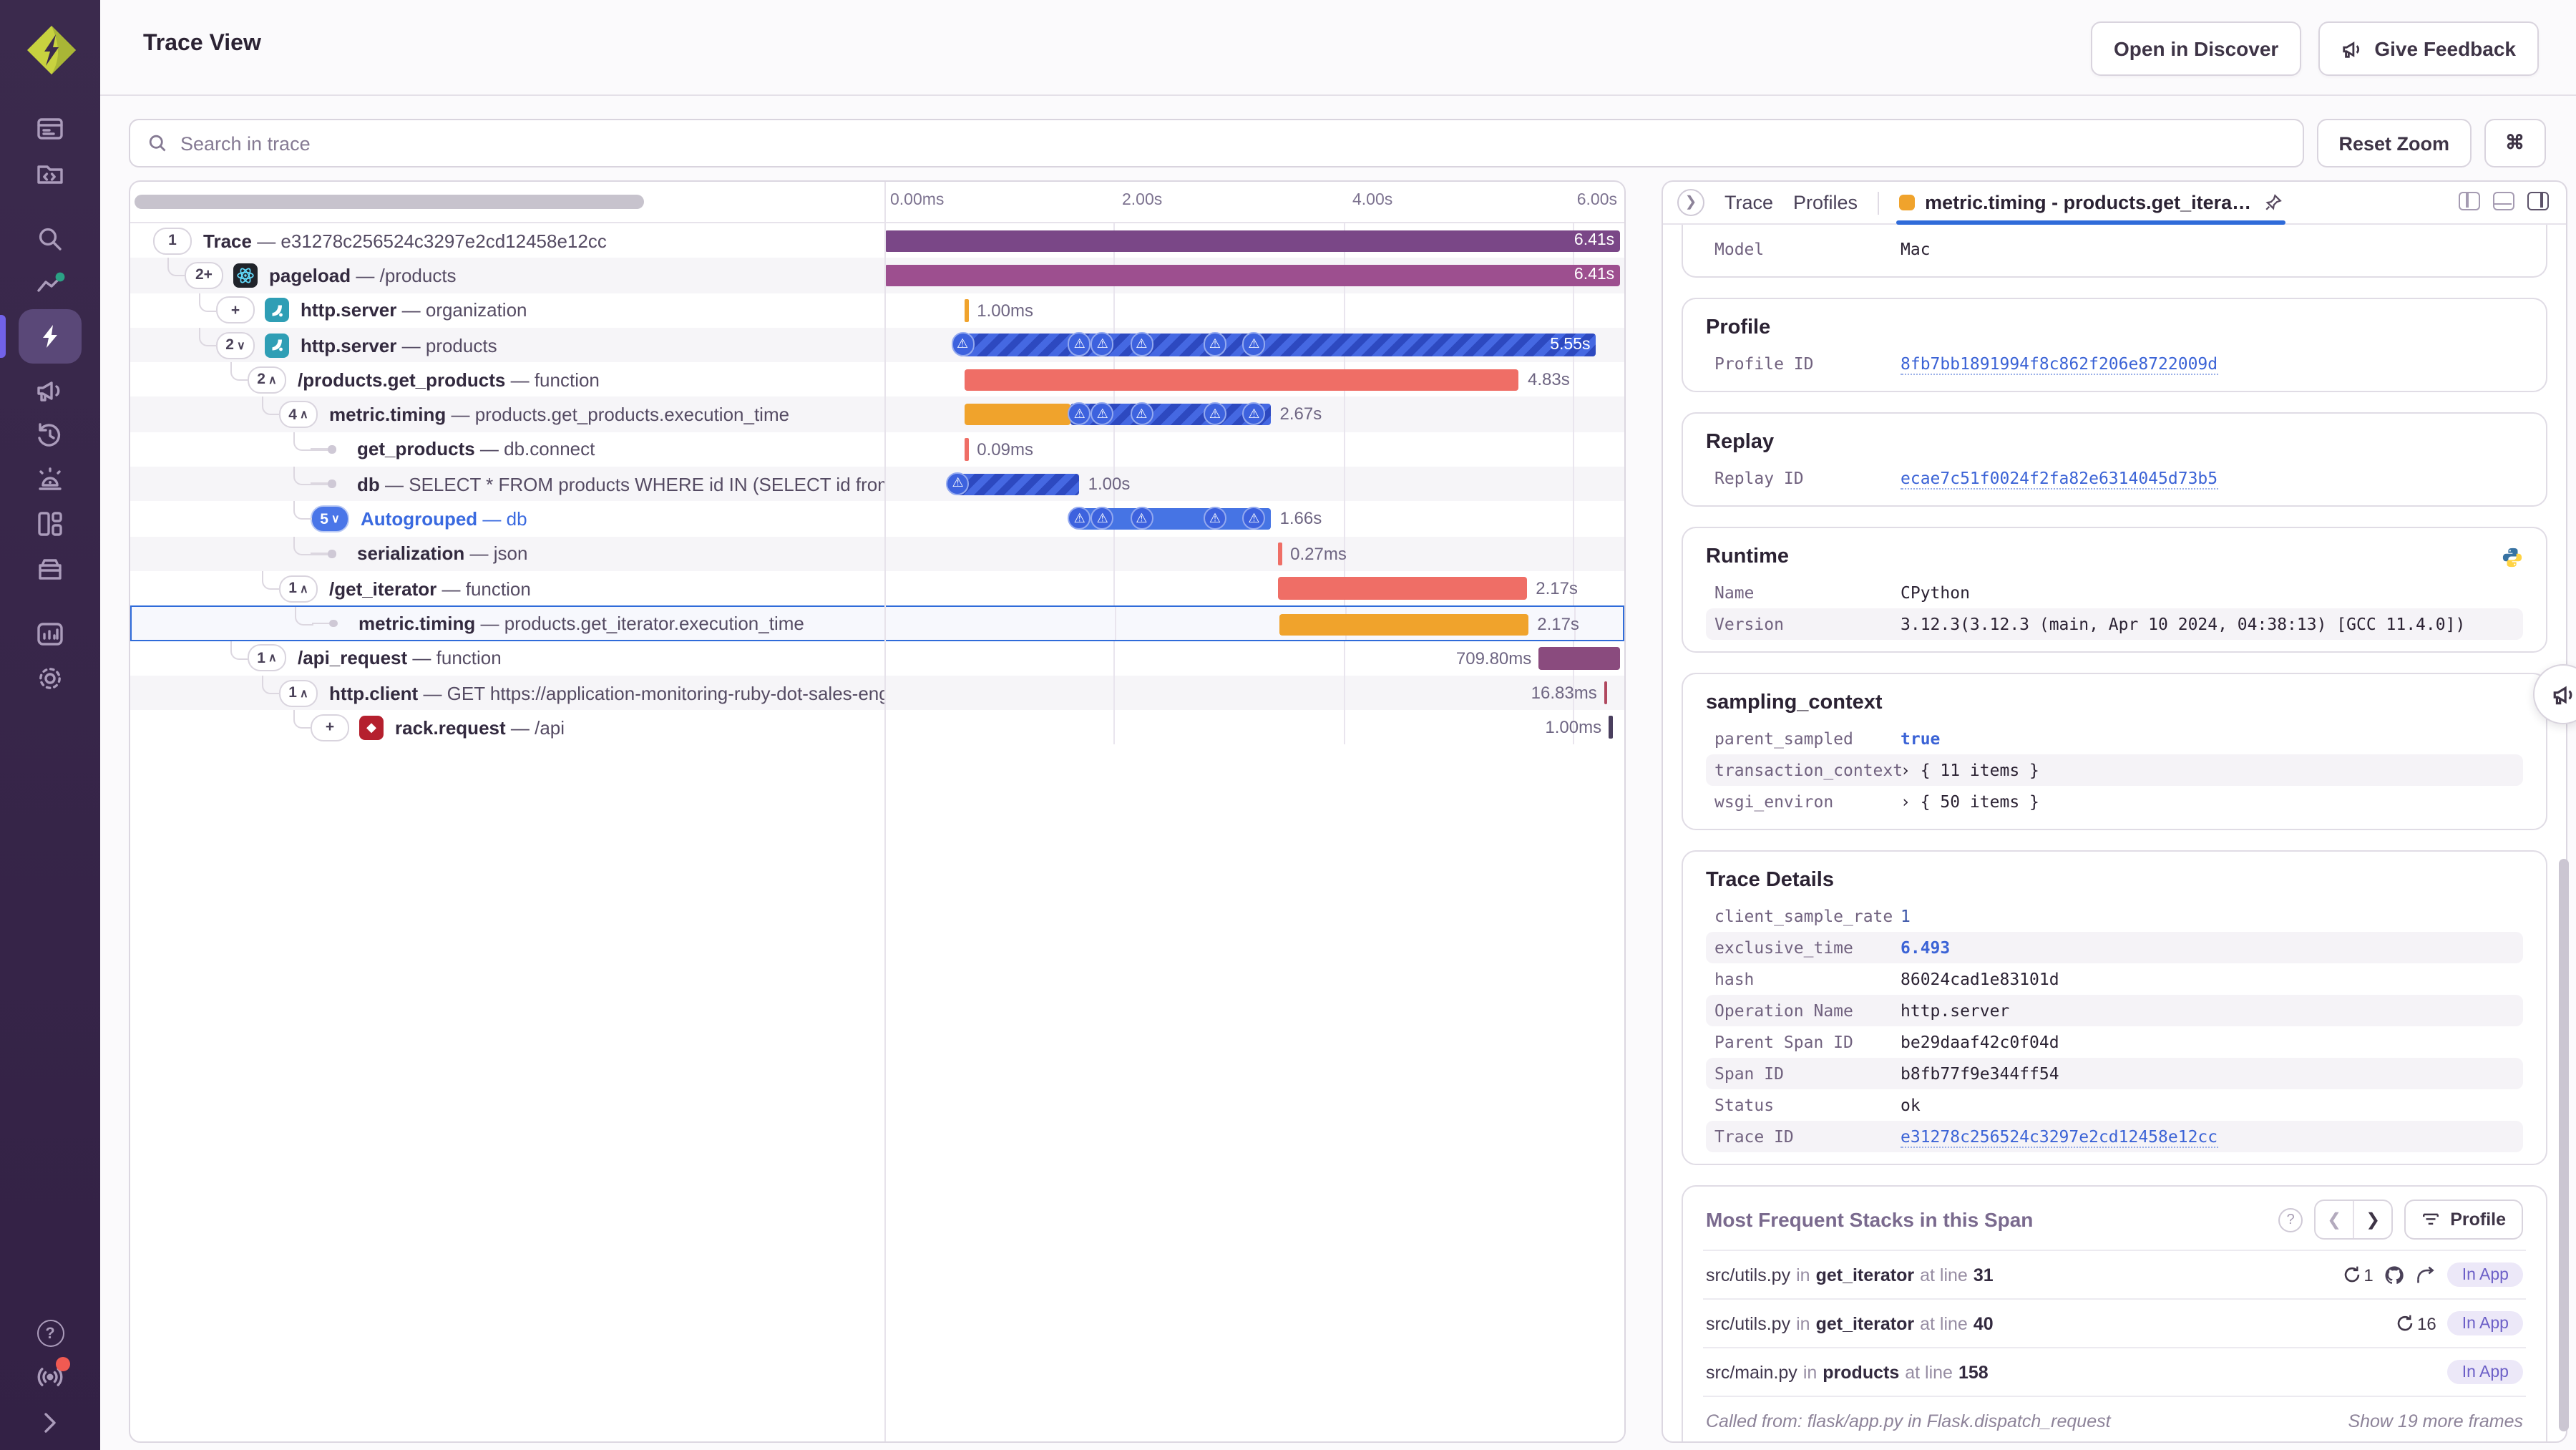  Describe the element at coordinates (2485, 1323) in the screenshot. I see `in-app-badge: In App` at that location.